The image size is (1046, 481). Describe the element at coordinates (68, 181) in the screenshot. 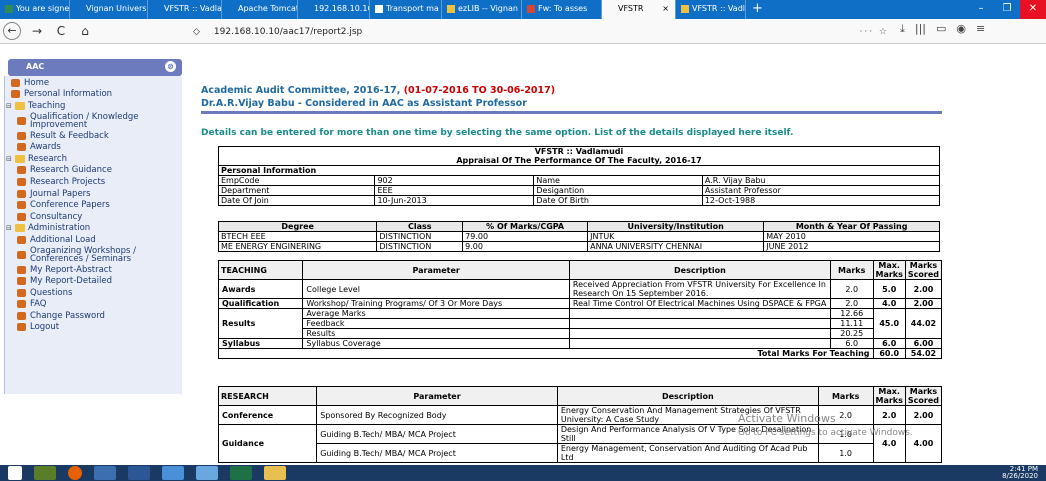

I see `sidebar-item-label: Research Projects` at that location.